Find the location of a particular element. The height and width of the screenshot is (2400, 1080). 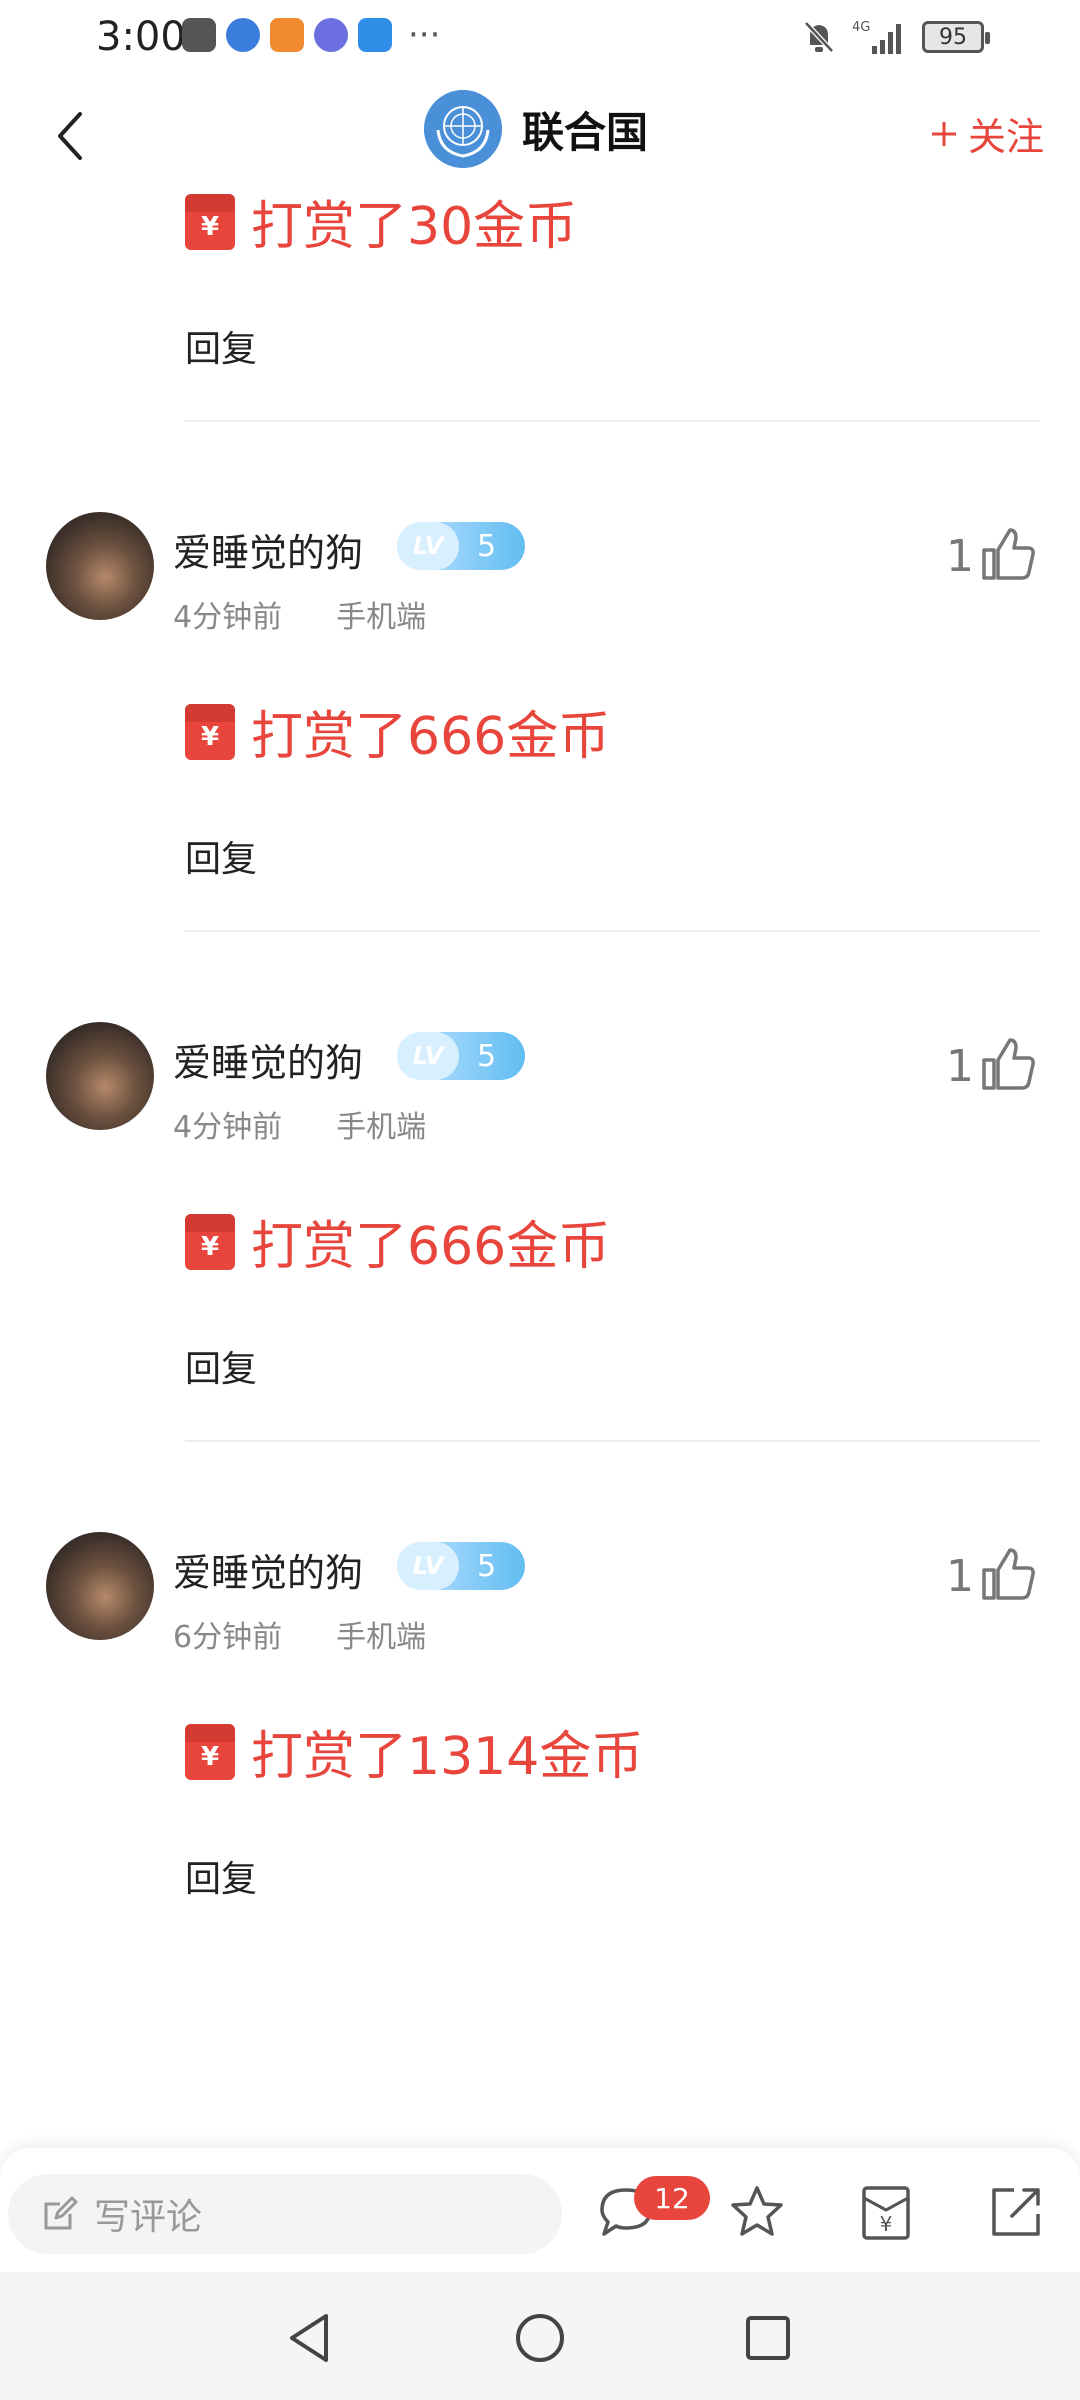

comment-placeholder: 写评论 is located at coordinates (148, 2217).